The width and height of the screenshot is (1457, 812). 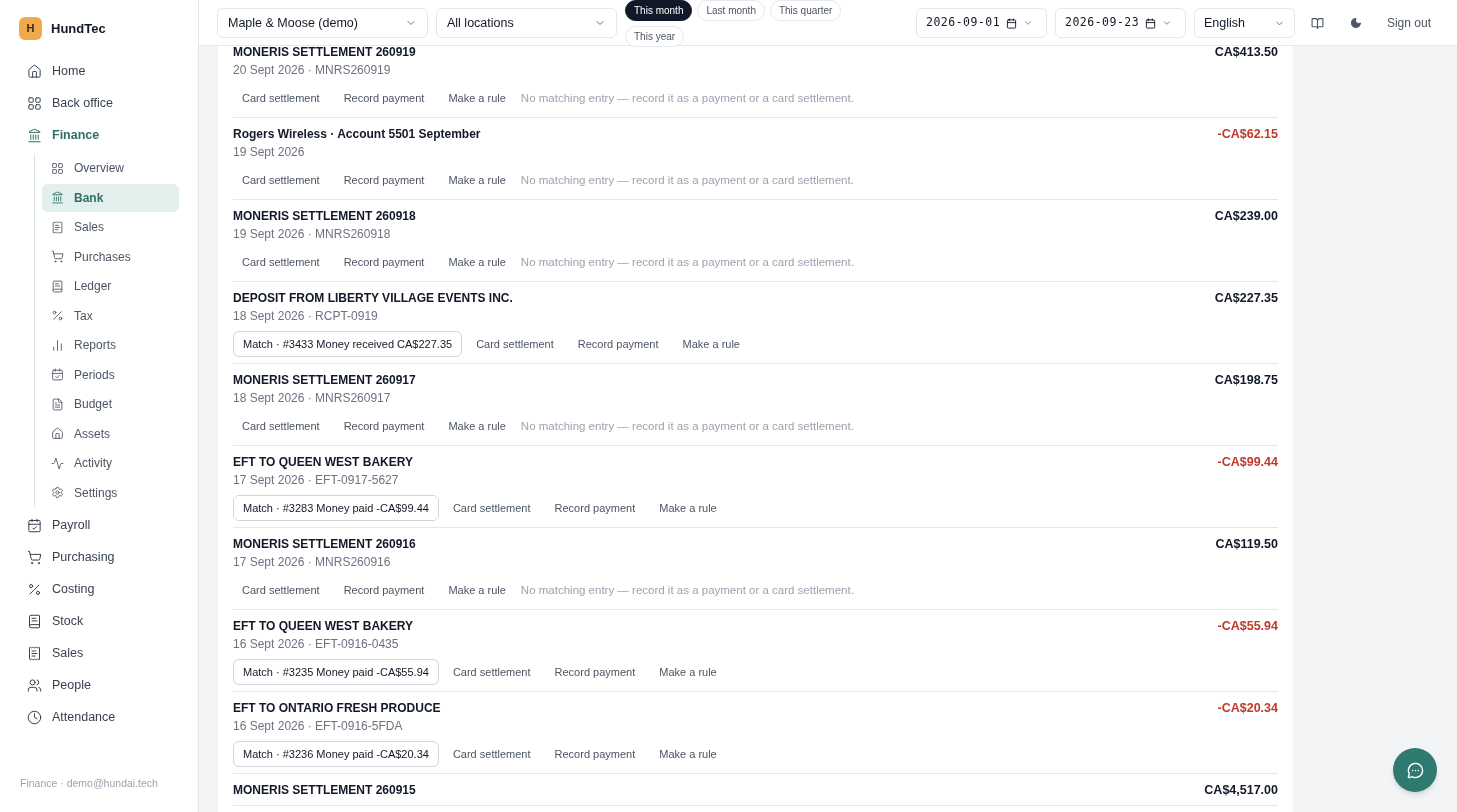 I want to click on transaction-amount: CA$119.50, so click(x=1246, y=544).